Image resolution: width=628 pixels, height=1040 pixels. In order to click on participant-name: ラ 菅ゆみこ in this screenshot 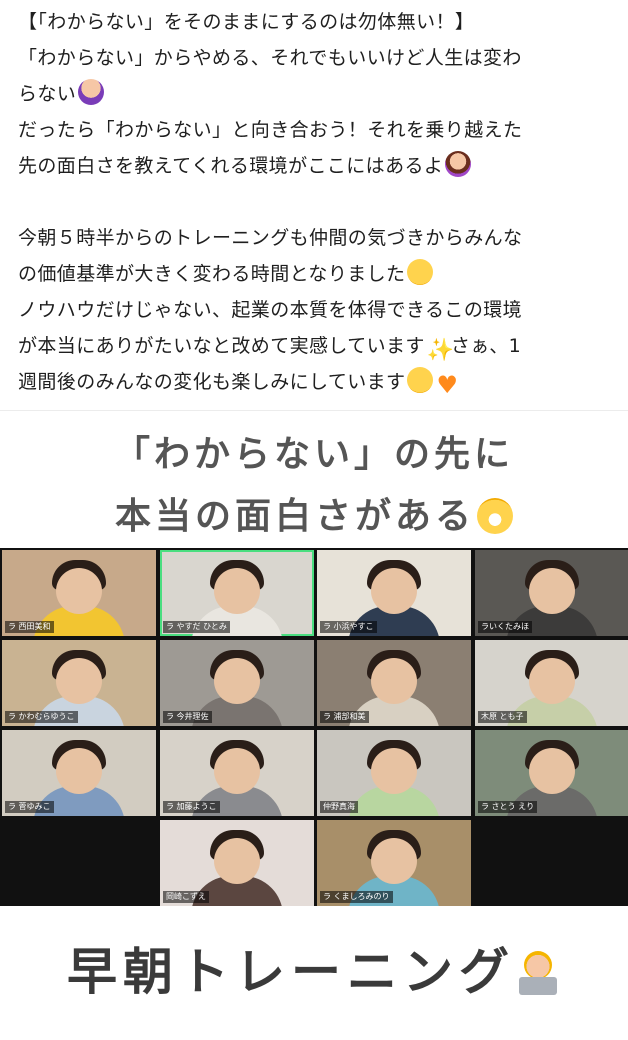, I will do `click(29, 807)`.